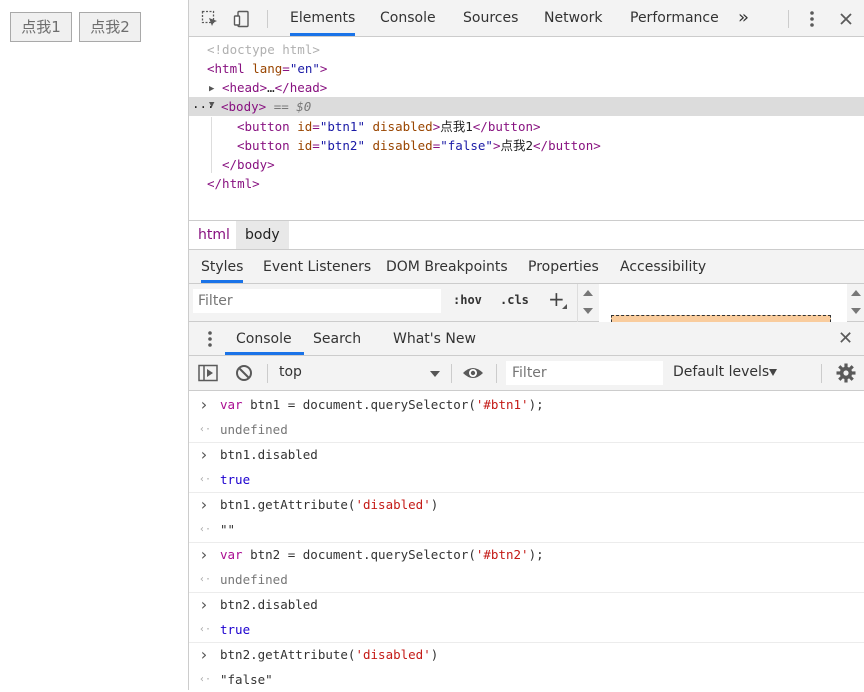  I want to click on console-token: );, so click(536, 404).